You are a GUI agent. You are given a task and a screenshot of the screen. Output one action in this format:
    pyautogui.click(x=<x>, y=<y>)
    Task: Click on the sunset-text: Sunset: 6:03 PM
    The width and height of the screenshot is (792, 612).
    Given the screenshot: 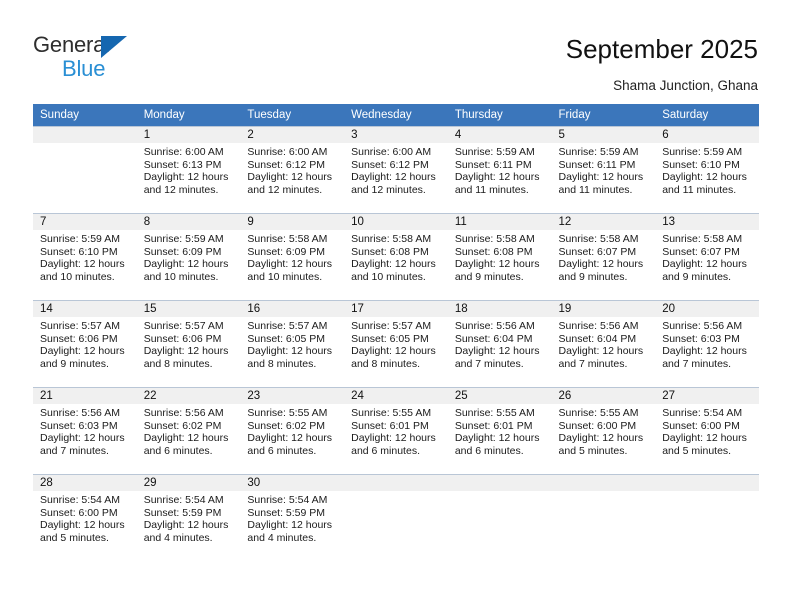 What is the action you would take?
    pyautogui.click(x=701, y=338)
    